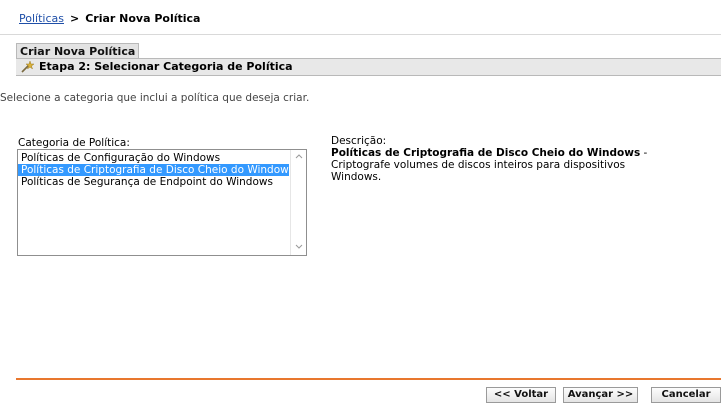 This screenshot has height=408, width=721. I want to click on category-label: Categoria de Política:, so click(74, 143).